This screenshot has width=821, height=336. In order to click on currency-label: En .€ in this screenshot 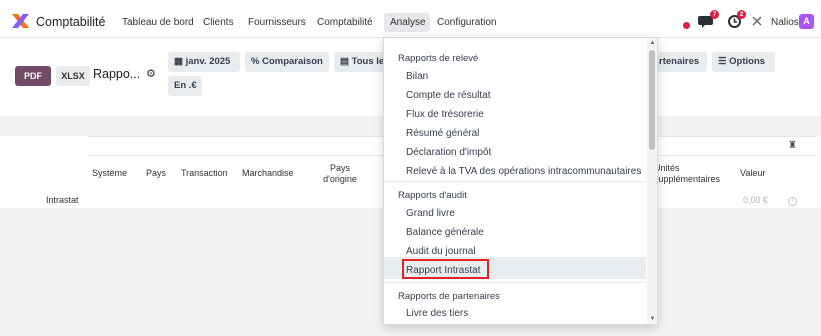, I will do `click(185, 85)`.